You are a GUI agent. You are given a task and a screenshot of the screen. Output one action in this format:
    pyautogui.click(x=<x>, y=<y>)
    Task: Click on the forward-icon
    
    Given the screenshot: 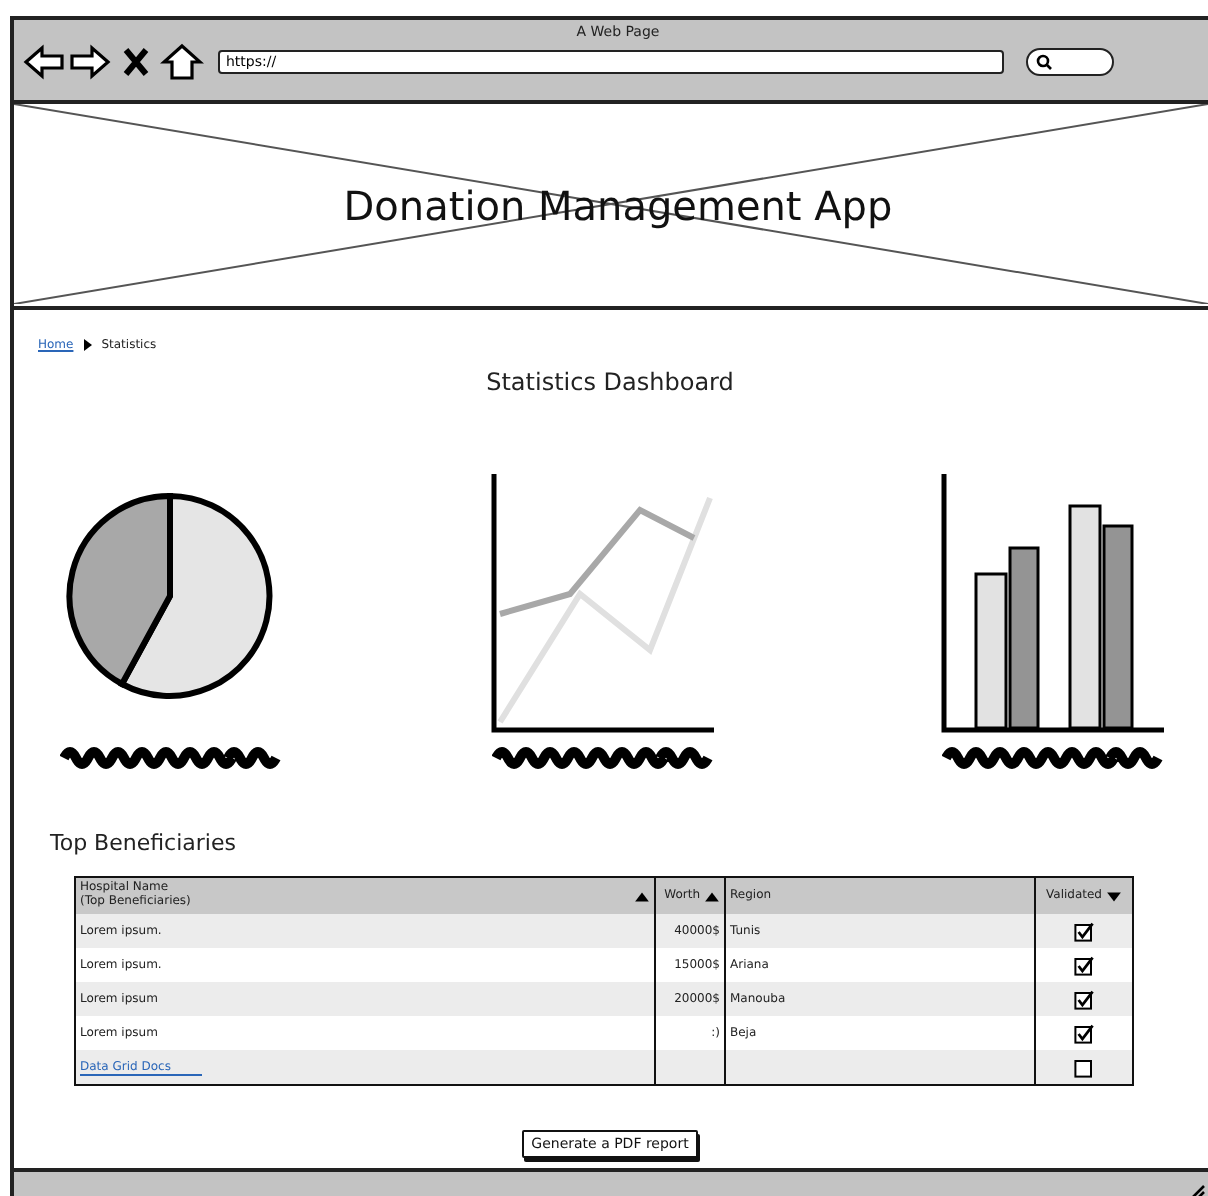 What is the action you would take?
    pyautogui.click(x=90, y=62)
    